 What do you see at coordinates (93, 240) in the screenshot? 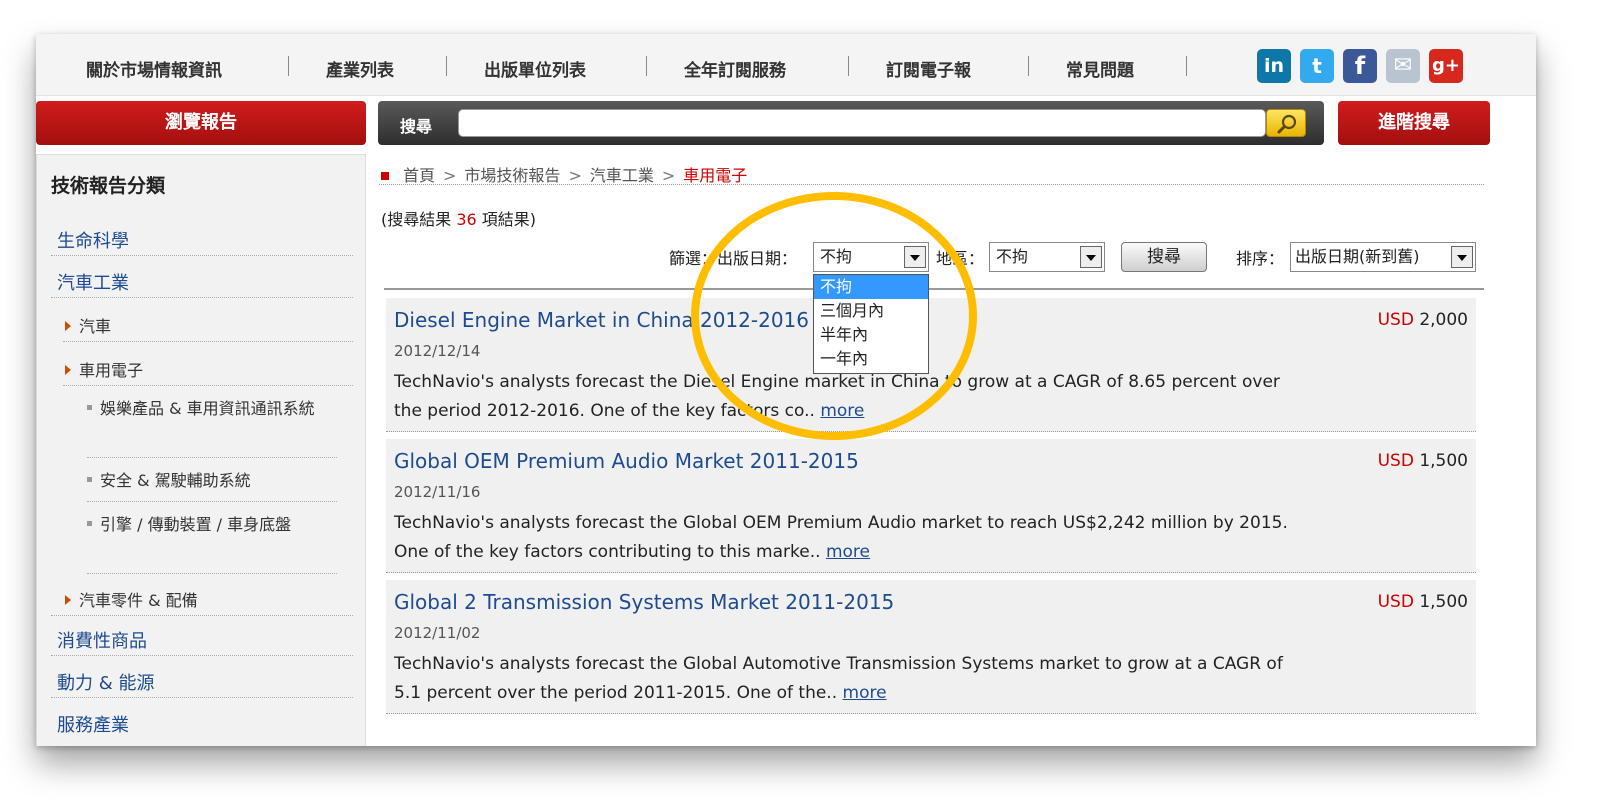
I see `sidebar-item-life-science: 生命科學` at bounding box center [93, 240].